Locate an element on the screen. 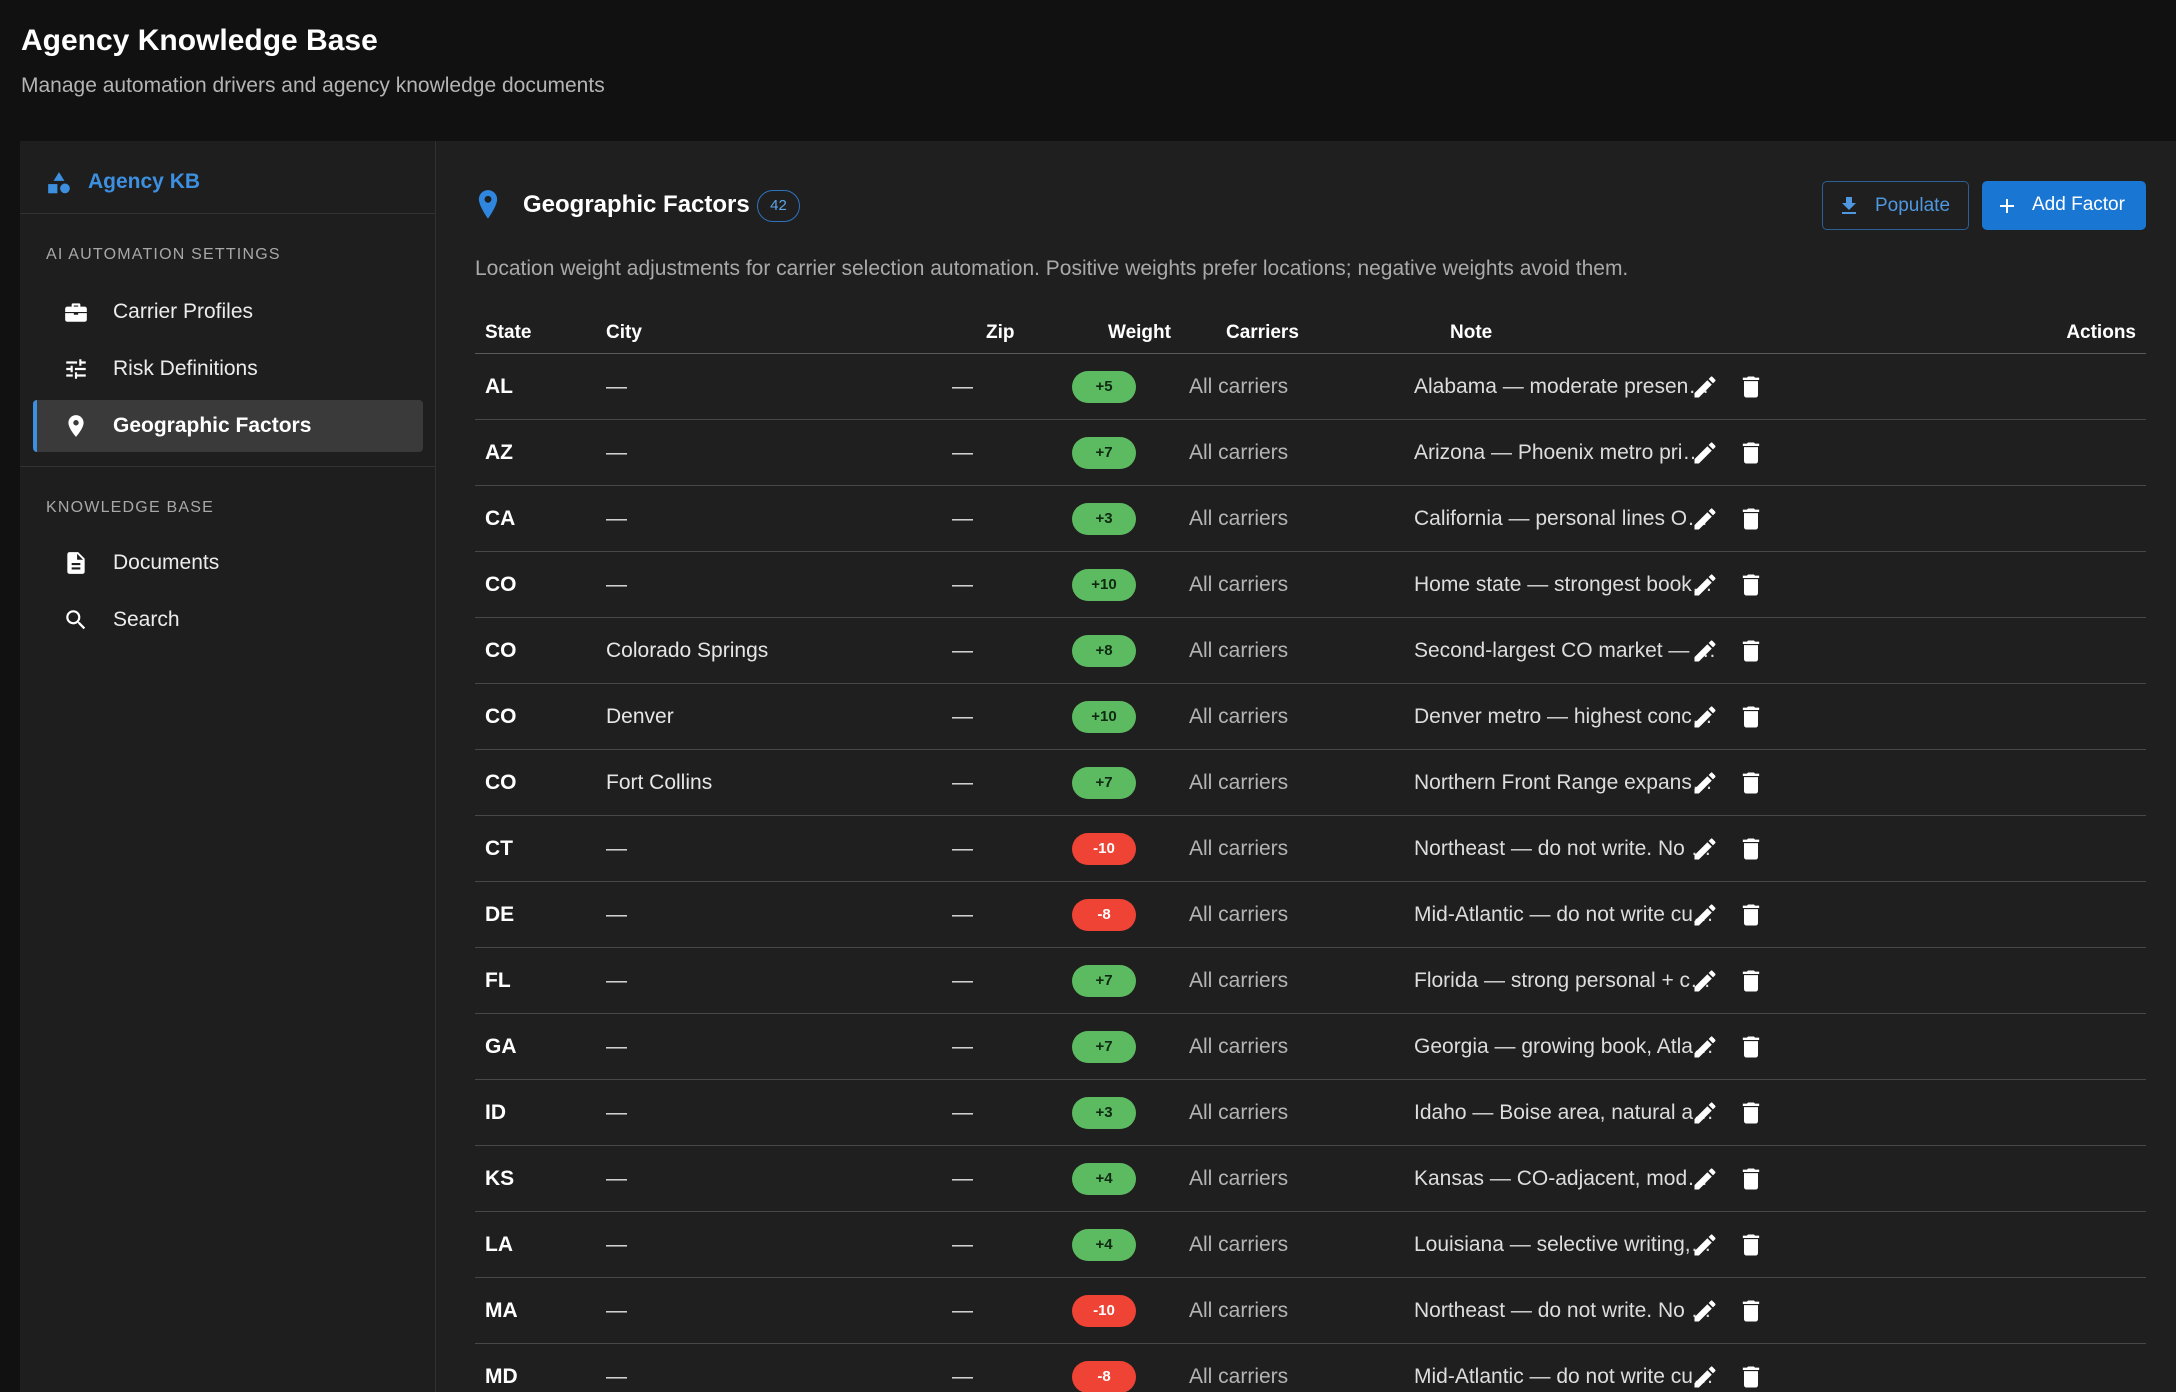 The height and width of the screenshot is (1392, 2176). column-header-carriers: Carriers is located at coordinates (1262, 333).